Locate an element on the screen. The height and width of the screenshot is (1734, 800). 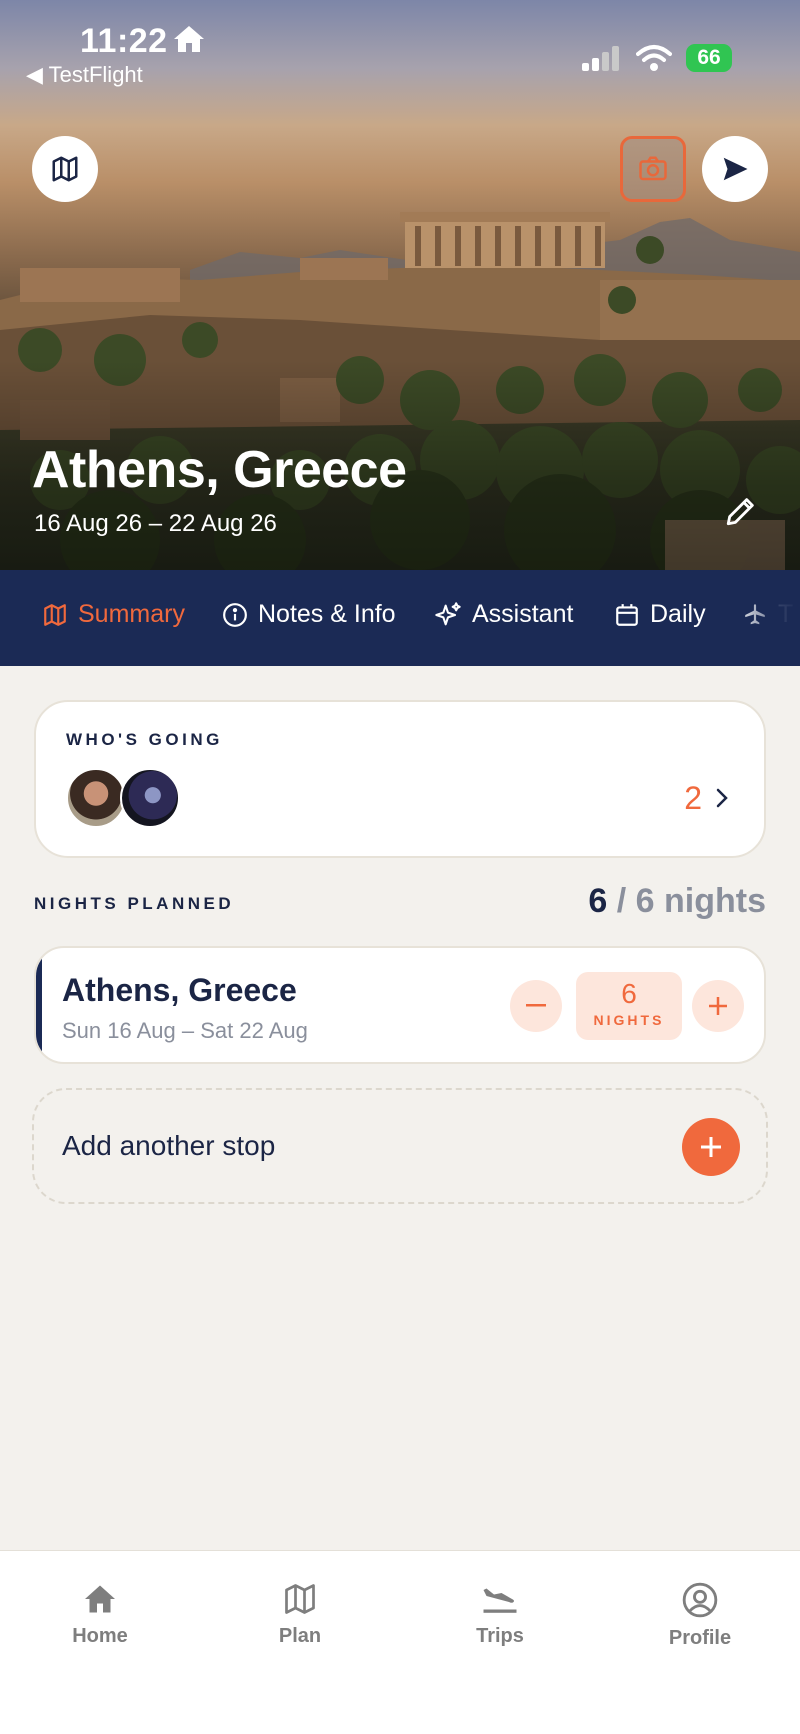
status-time: 11:22 is located at coordinates (124, 41).